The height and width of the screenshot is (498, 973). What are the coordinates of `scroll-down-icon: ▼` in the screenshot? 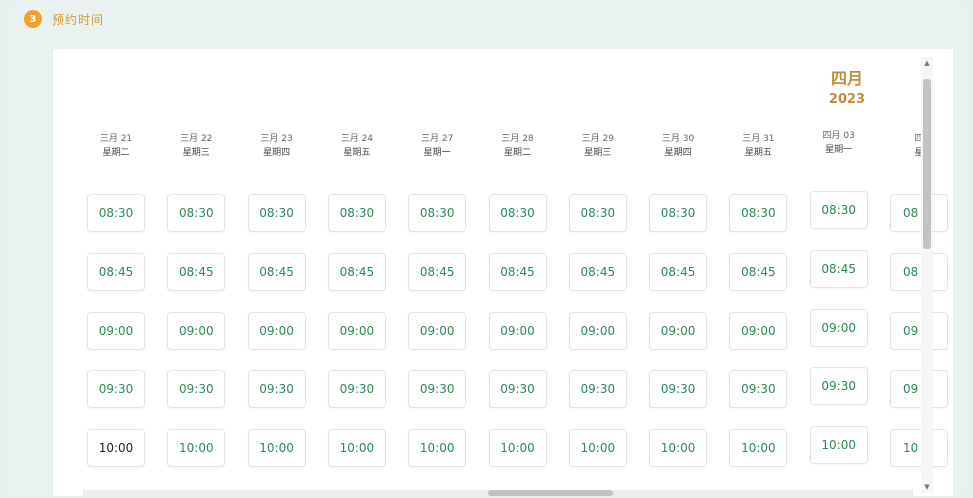 It's located at (927, 487).